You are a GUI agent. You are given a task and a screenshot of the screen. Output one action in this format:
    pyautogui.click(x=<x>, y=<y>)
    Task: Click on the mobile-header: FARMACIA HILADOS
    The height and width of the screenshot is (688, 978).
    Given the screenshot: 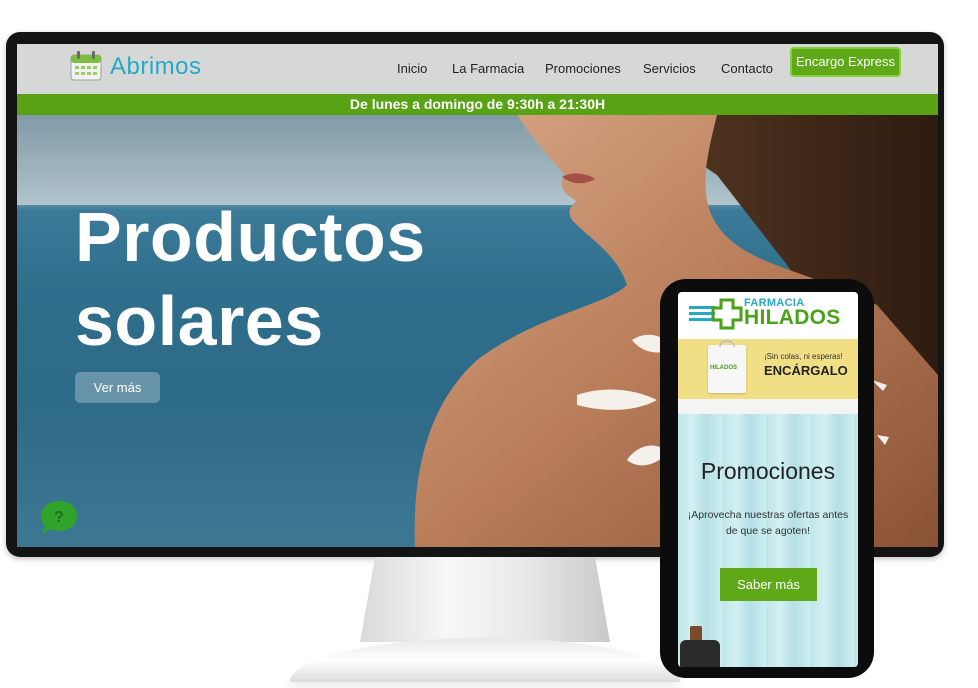 What is the action you would take?
    pyautogui.click(x=768, y=315)
    